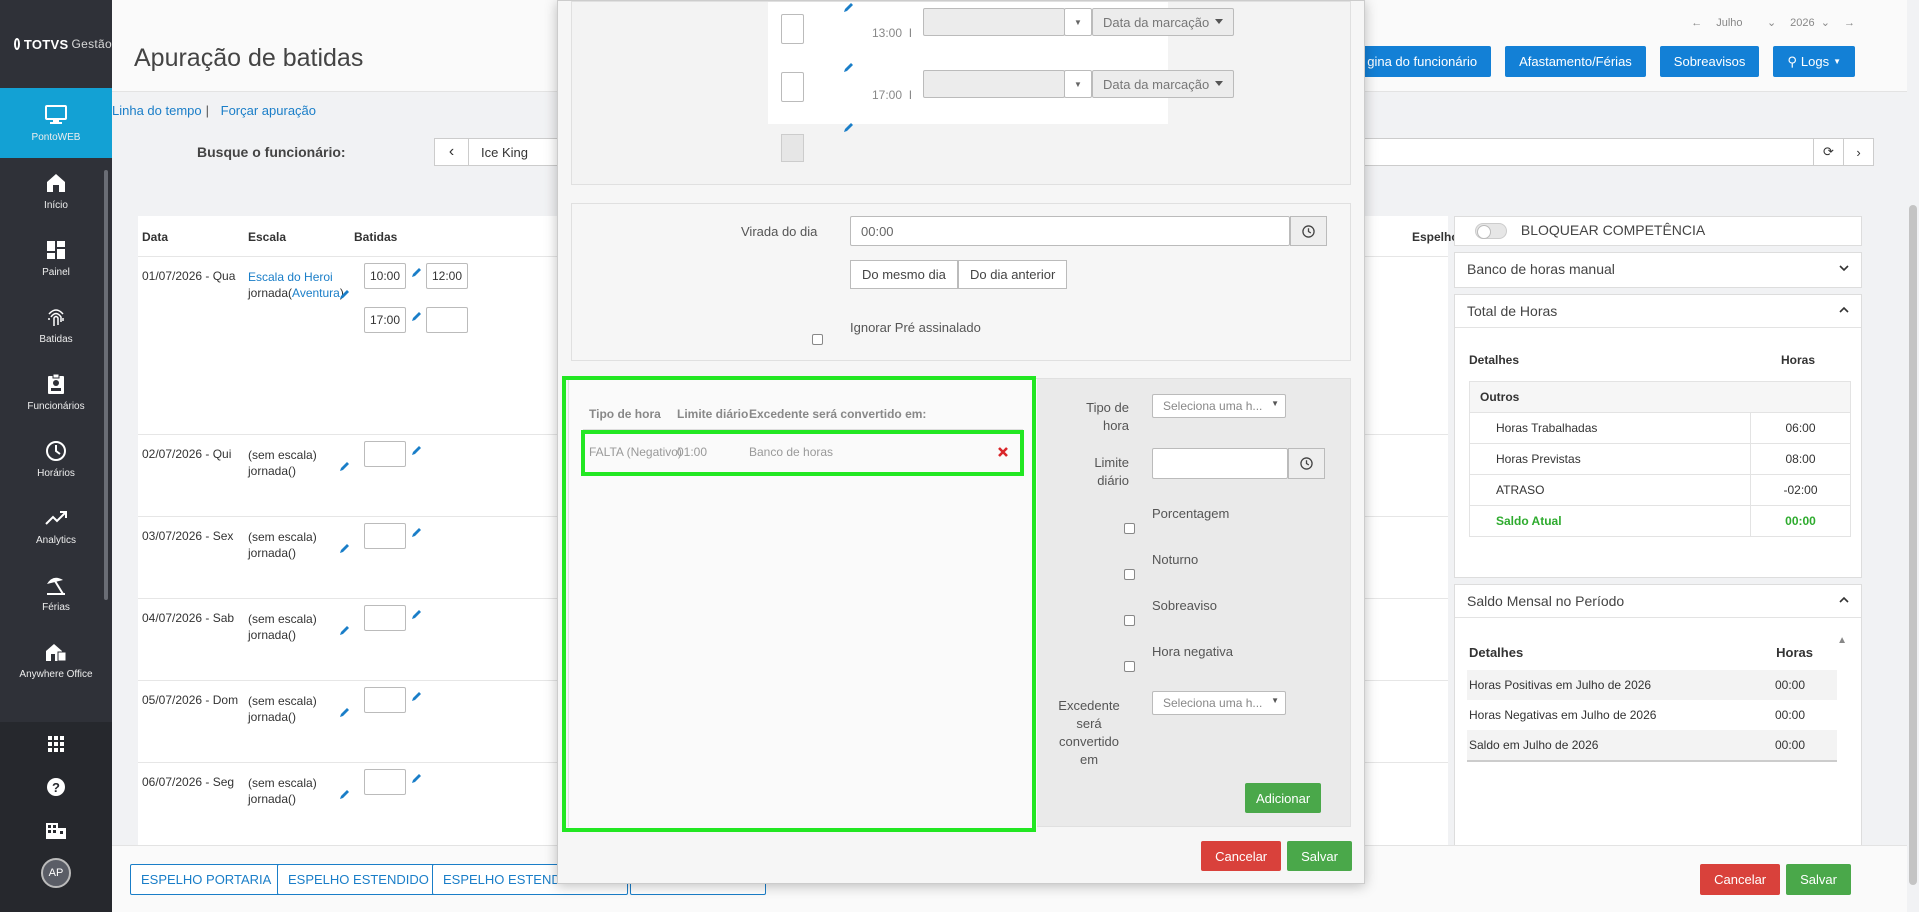 The width and height of the screenshot is (1919, 912). I want to click on leave-vacation-button: Afastamento/Férias, so click(1575, 61).